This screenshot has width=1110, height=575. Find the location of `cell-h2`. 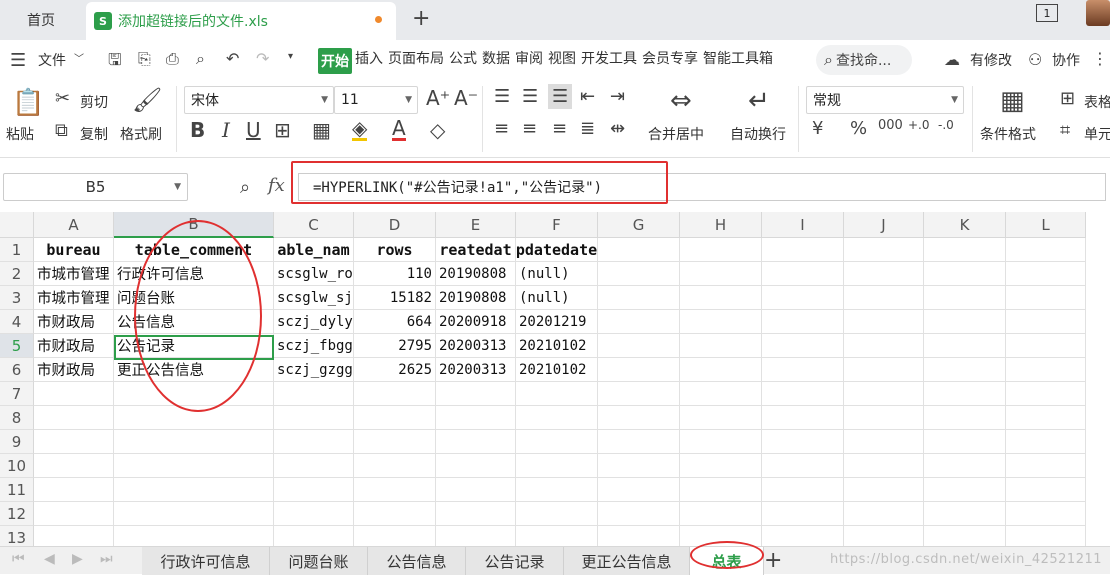

cell-h2 is located at coordinates (721, 274).